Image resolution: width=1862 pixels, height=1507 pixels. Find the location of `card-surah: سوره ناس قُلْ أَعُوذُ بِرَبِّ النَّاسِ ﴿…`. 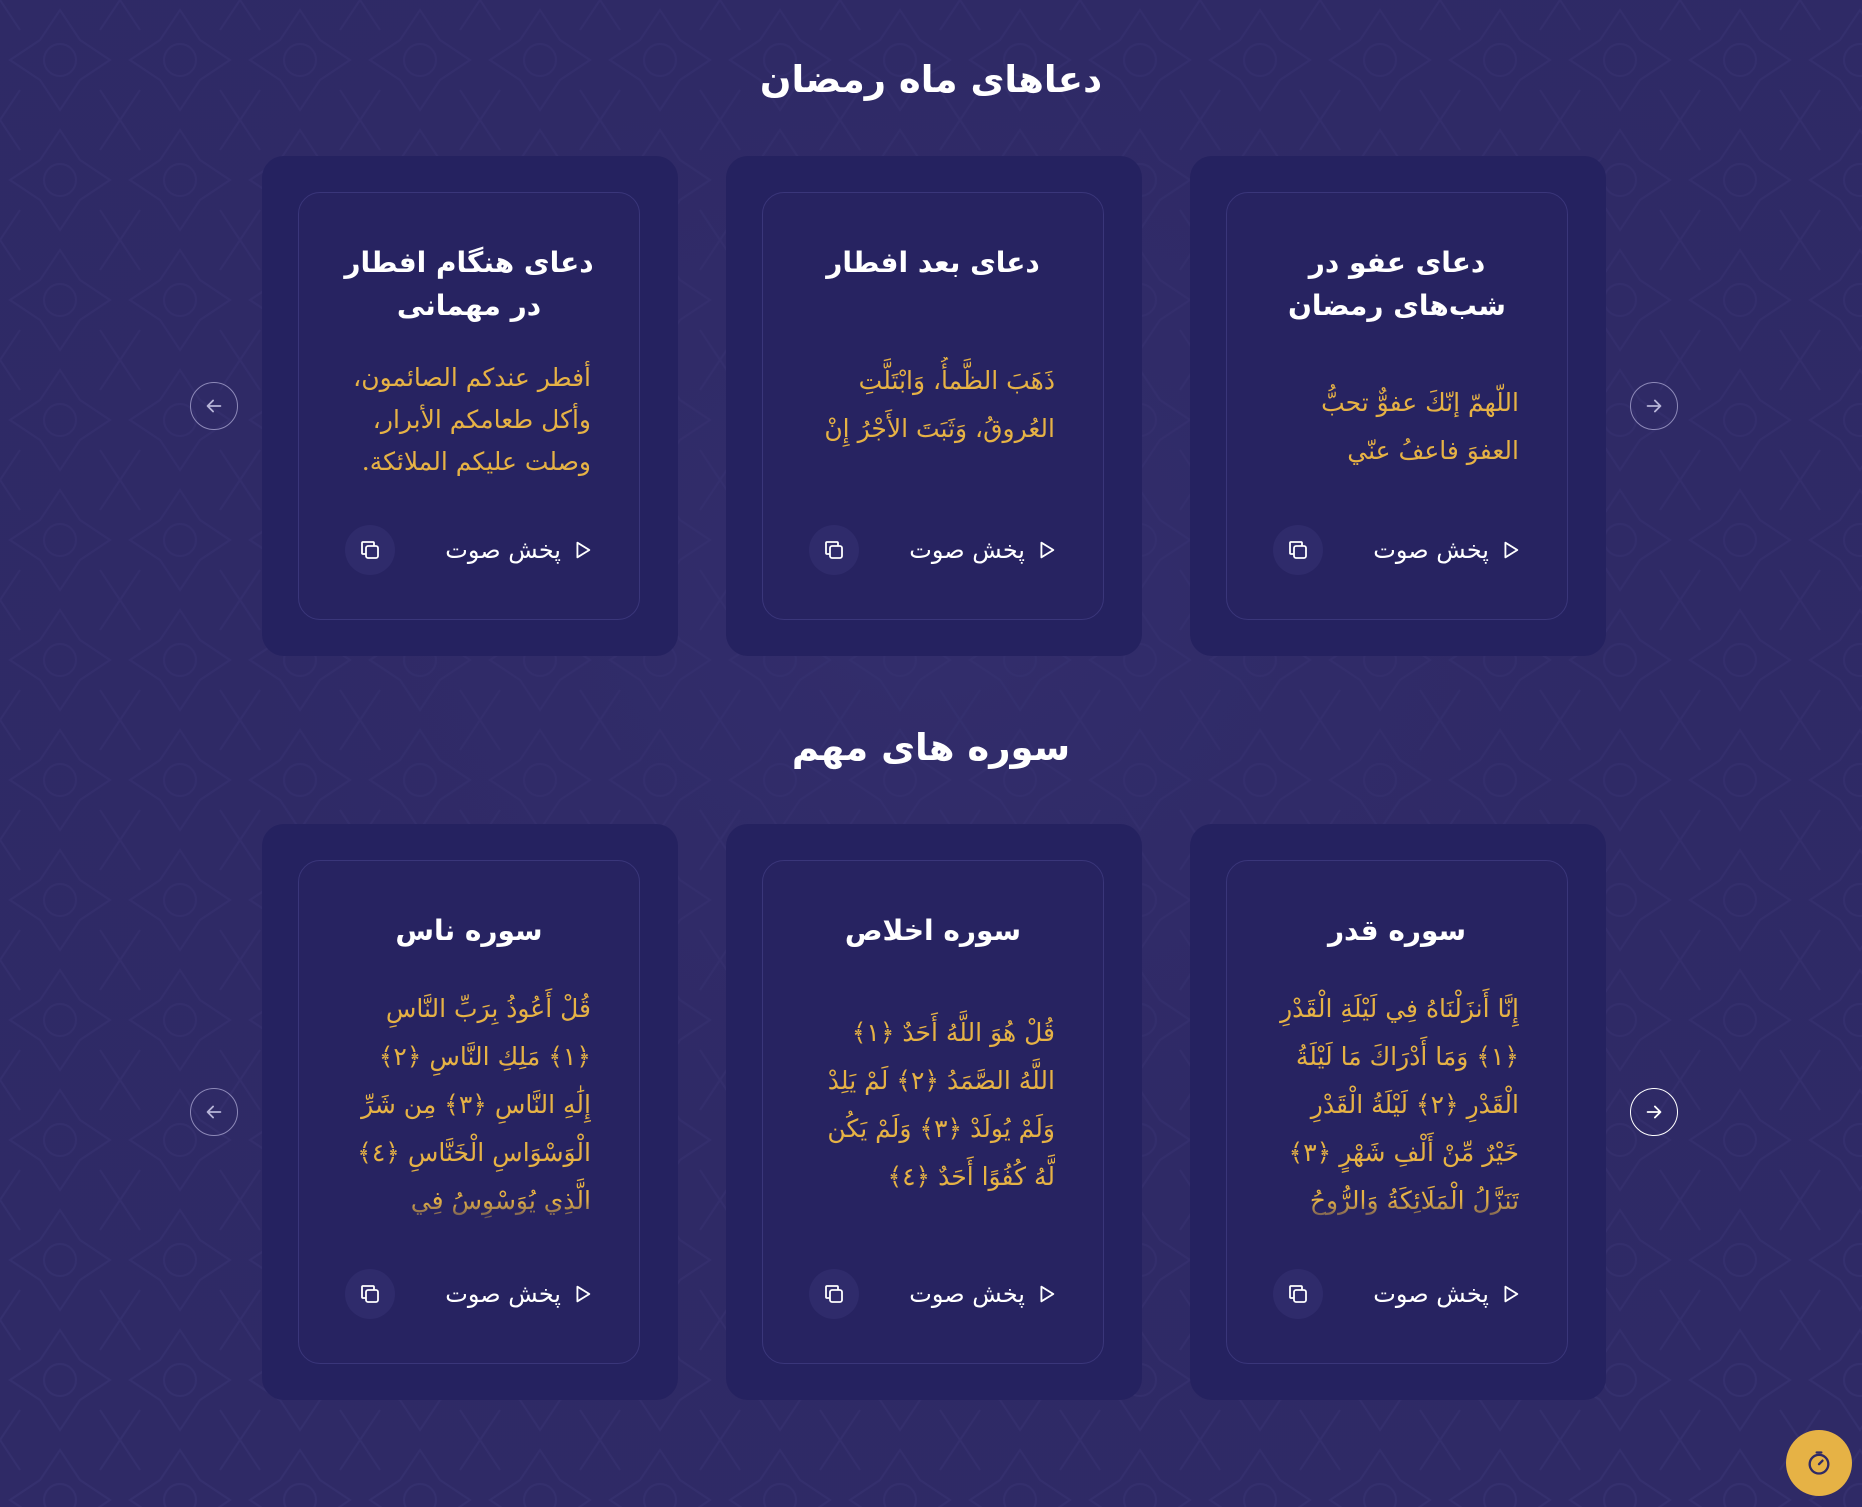

card-surah: سوره ناس قُلْ أَعُوذُ بِرَبِّ النَّاسِ ﴿… is located at coordinates (470, 1112).